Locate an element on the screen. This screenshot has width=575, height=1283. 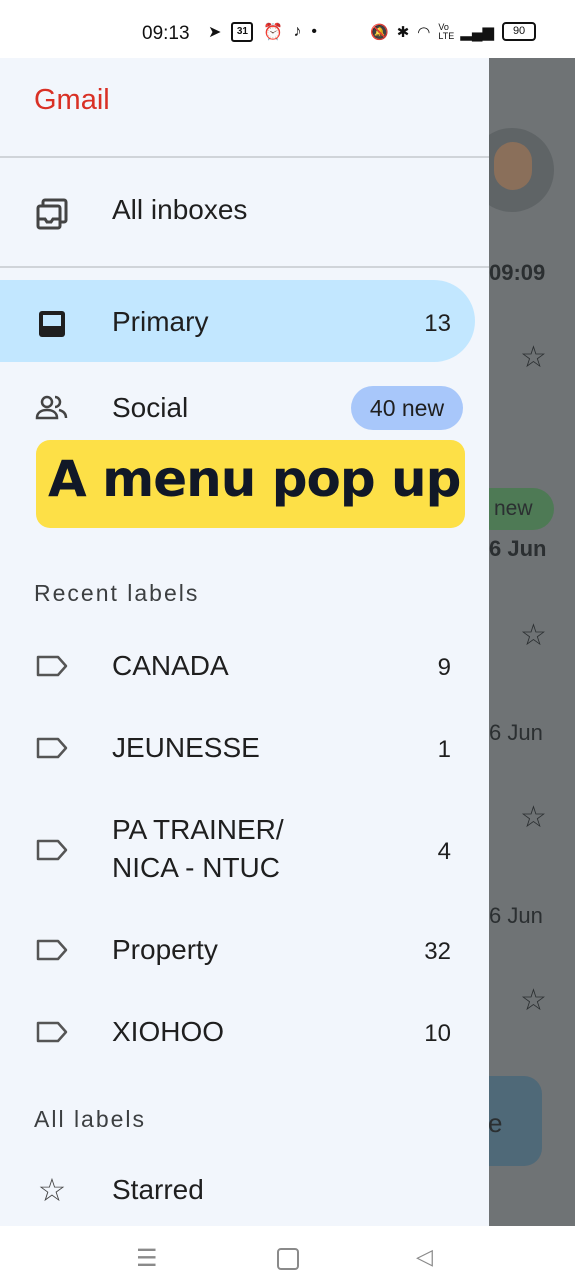
drawer-item-label: Primary is located at coordinates (160, 321).